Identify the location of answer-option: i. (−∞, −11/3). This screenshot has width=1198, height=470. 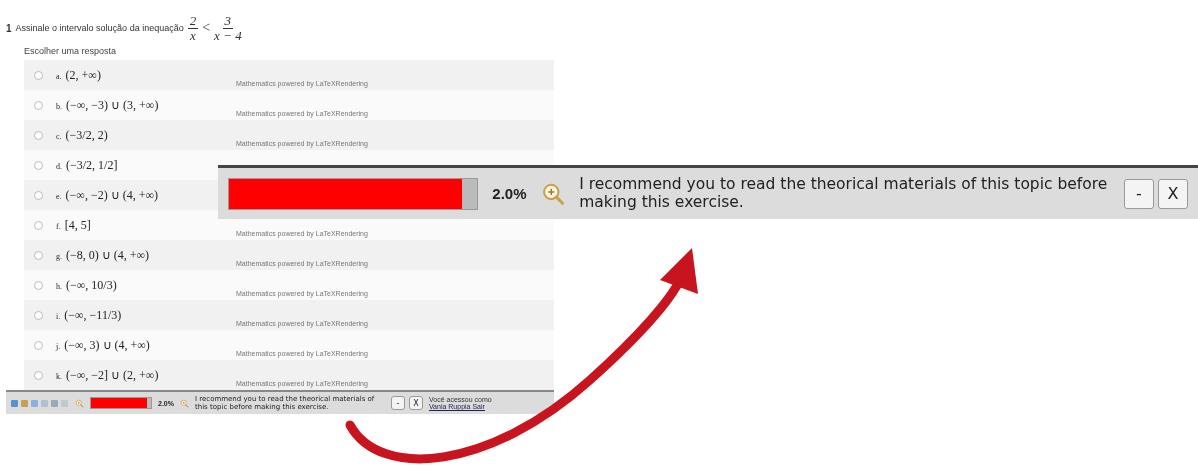
(89, 315).